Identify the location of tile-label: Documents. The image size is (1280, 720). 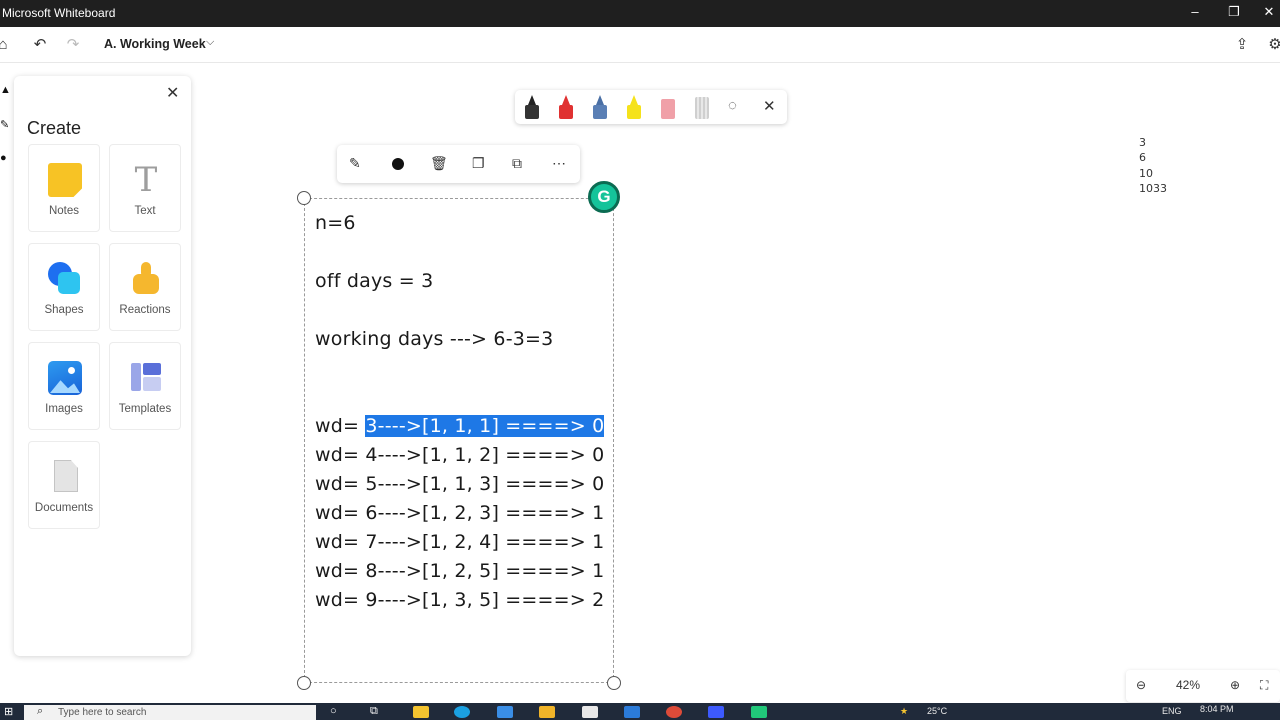
(64, 508).